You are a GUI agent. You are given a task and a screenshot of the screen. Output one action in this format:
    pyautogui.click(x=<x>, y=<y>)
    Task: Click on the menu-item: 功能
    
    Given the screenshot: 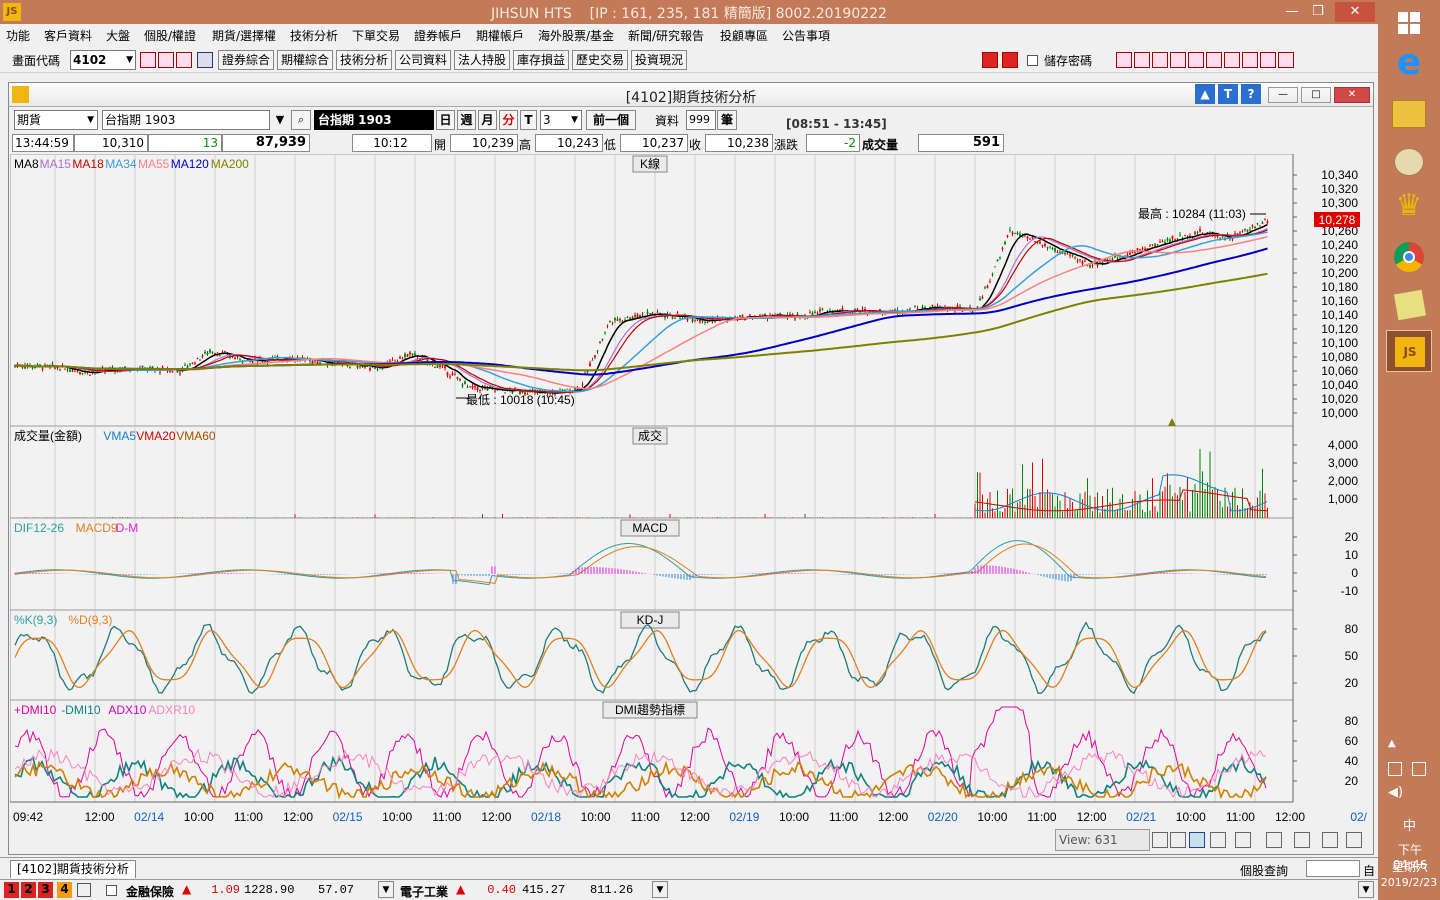 What is the action you would take?
    pyautogui.click(x=18, y=35)
    